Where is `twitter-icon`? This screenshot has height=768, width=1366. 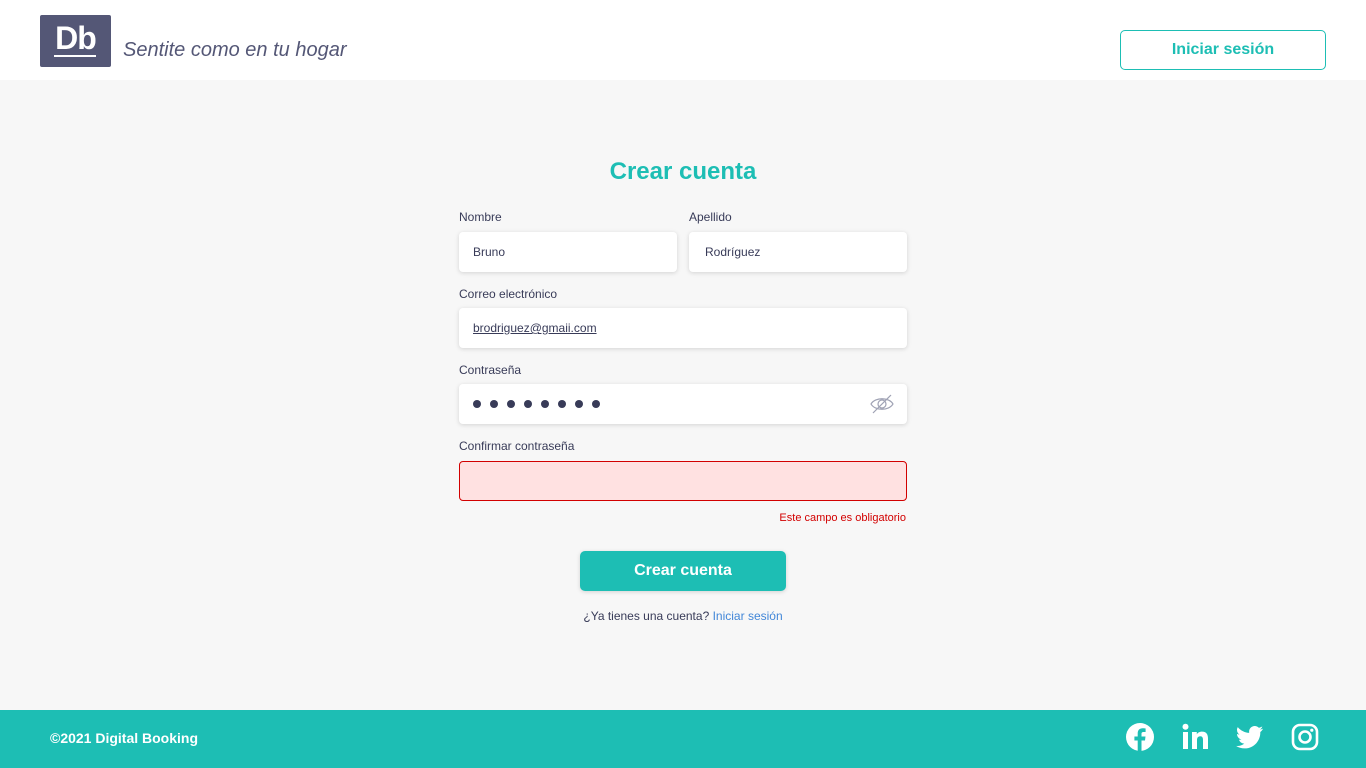
twitter-icon is located at coordinates (1250, 737).